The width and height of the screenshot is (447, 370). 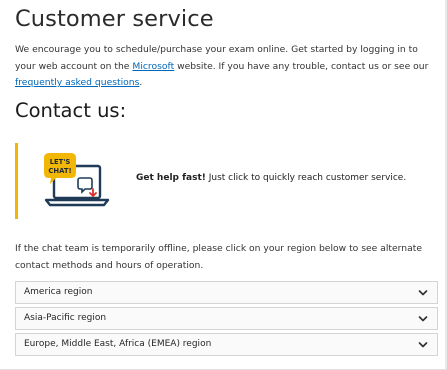 What do you see at coordinates (65, 318) in the screenshot?
I see `region-label: Asia-Pacific region` at bounding box center [65, 318].